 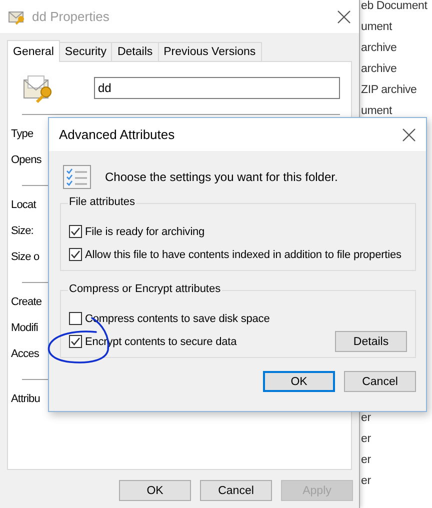 I want to click on checklist-icon, so click(x=77, y=177).